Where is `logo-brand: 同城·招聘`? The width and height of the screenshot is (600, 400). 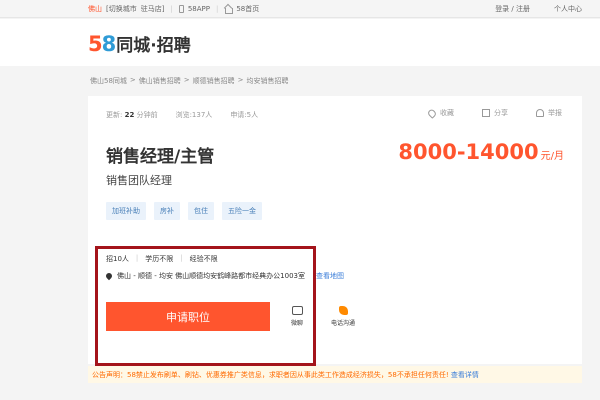 logo-brand: 同城·招聘 is located at coordinates (153, 46).